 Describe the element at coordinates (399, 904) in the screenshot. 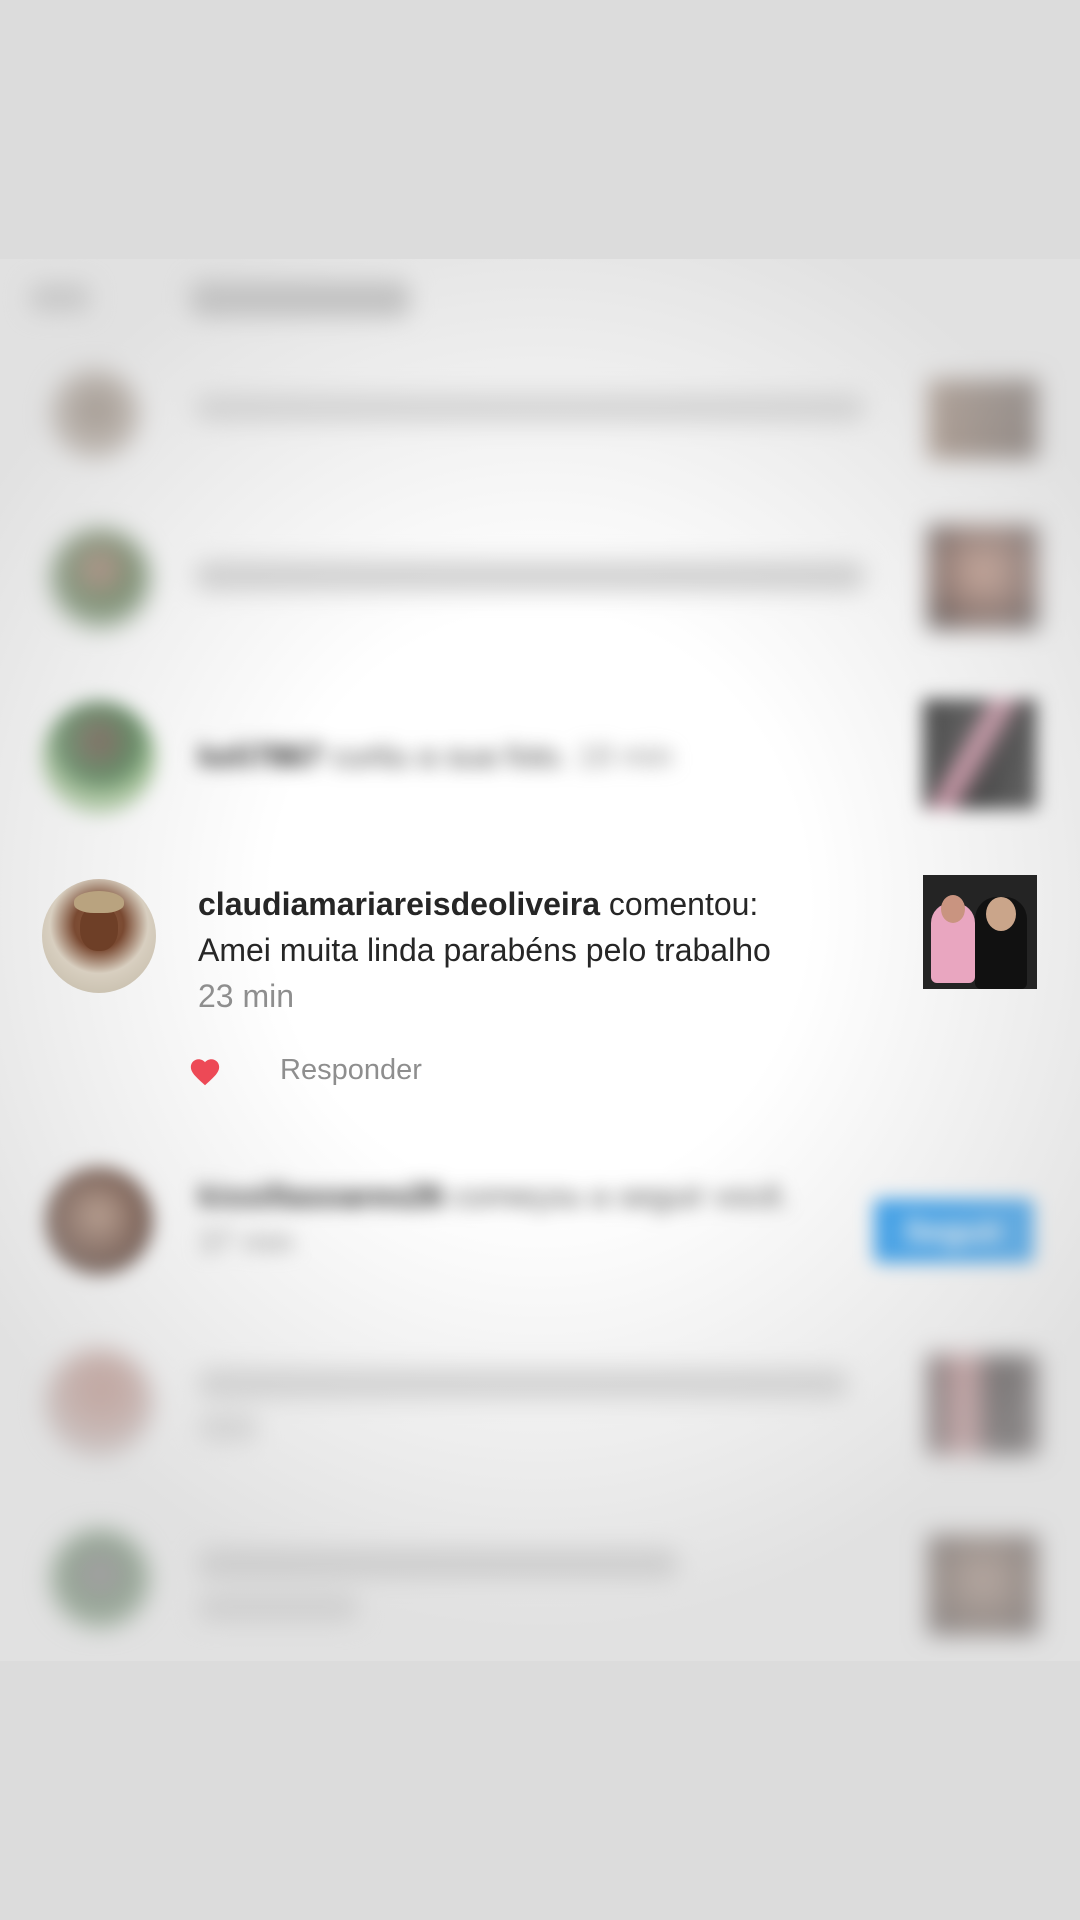

I see `username: claudiamariareisdeoliveira` at that location.